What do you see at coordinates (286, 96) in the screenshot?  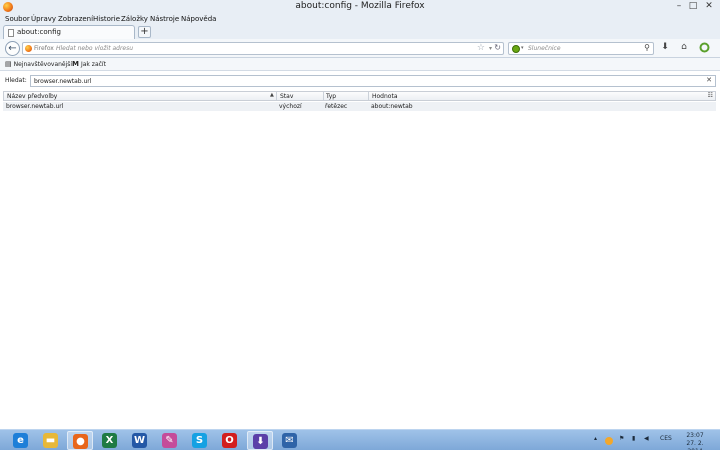 I see `column-header-status: Stav` at bounding box center [286, 96].